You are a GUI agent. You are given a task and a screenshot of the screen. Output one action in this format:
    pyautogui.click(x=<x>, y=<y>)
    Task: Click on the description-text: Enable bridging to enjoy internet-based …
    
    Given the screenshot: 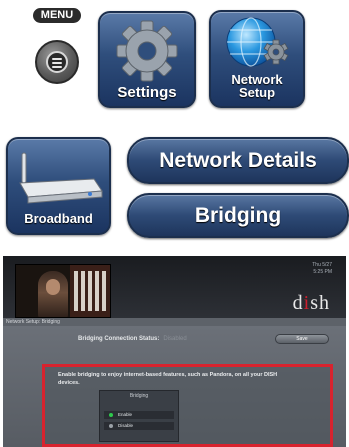 What is the action you would take?
    pyautogui.click(x=168, y=379)
    